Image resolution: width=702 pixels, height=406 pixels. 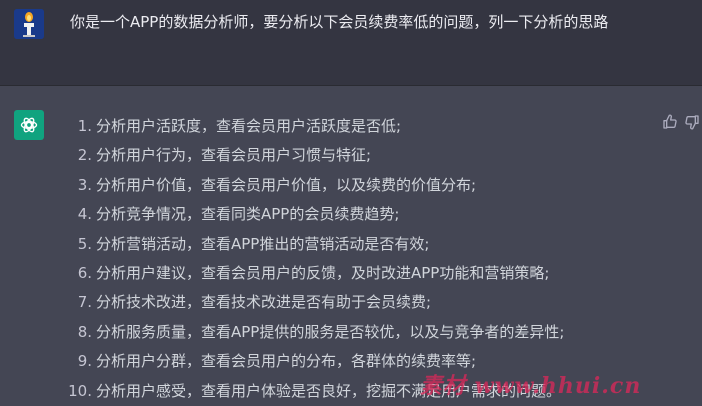 What do you see at coordinates (84, 184) in the screenshot?
I see `list-item-number: 3.` at bounding box center [84, 184].